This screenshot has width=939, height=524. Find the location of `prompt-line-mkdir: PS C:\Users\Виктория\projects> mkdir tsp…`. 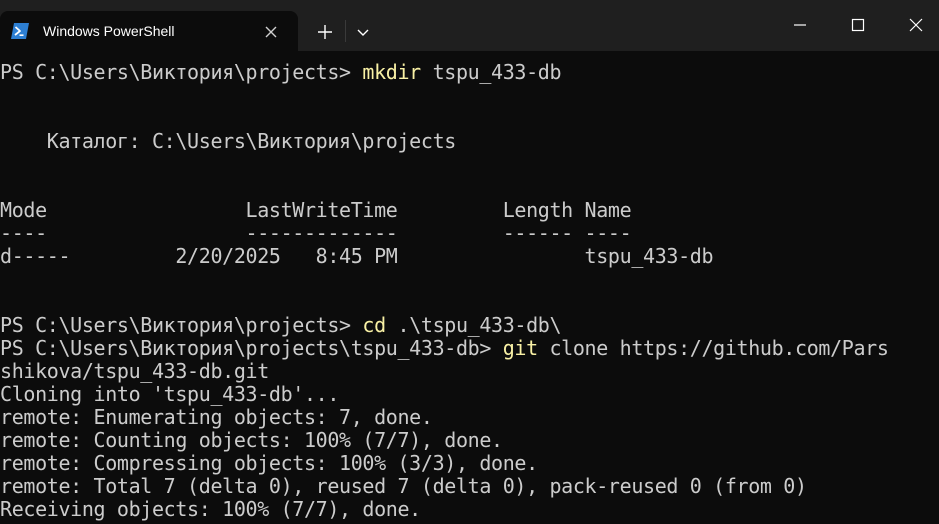

prompt-line-mkdir: PS C:\Users\Виктория\projects> mkdir tsp… is located at coordinates (281, 72).